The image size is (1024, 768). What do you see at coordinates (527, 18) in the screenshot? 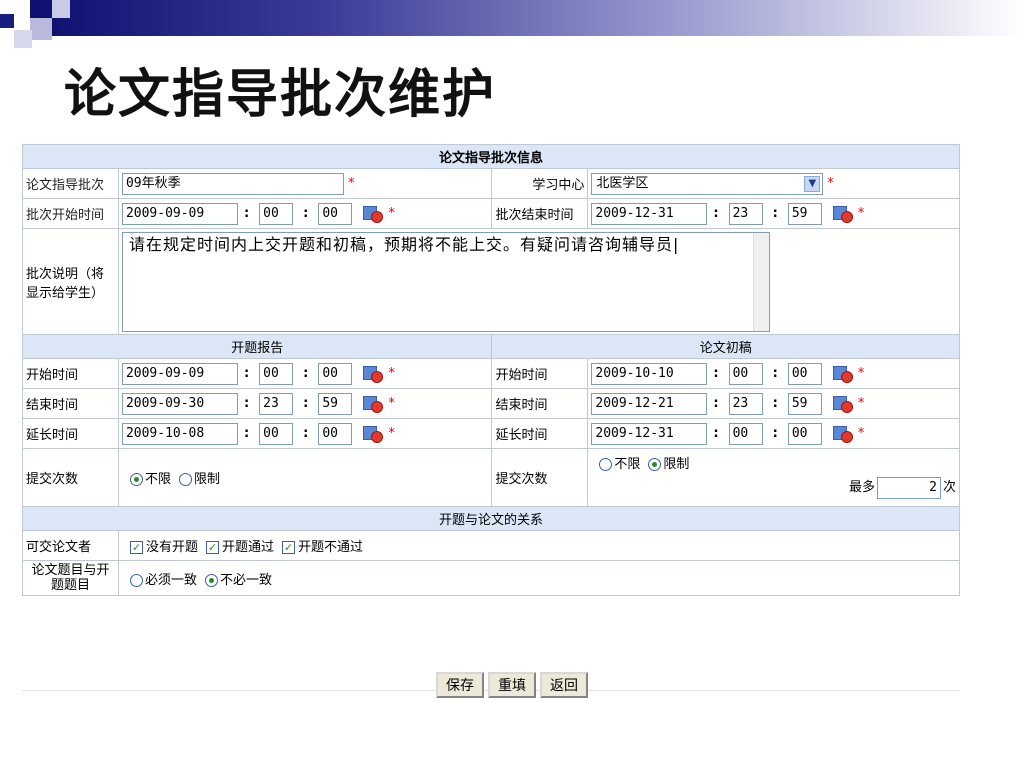
I see `header-gradient-bar` at bounding box center [527, 18].